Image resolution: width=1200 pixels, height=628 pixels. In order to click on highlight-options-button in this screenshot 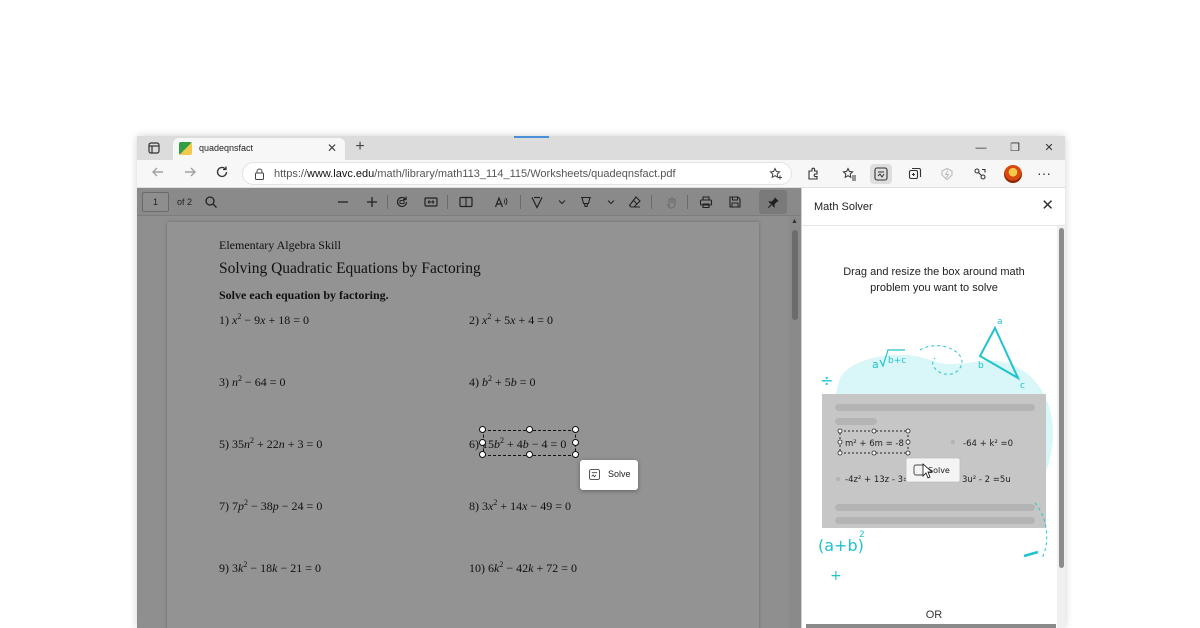, I will do `click(611, 202)`.